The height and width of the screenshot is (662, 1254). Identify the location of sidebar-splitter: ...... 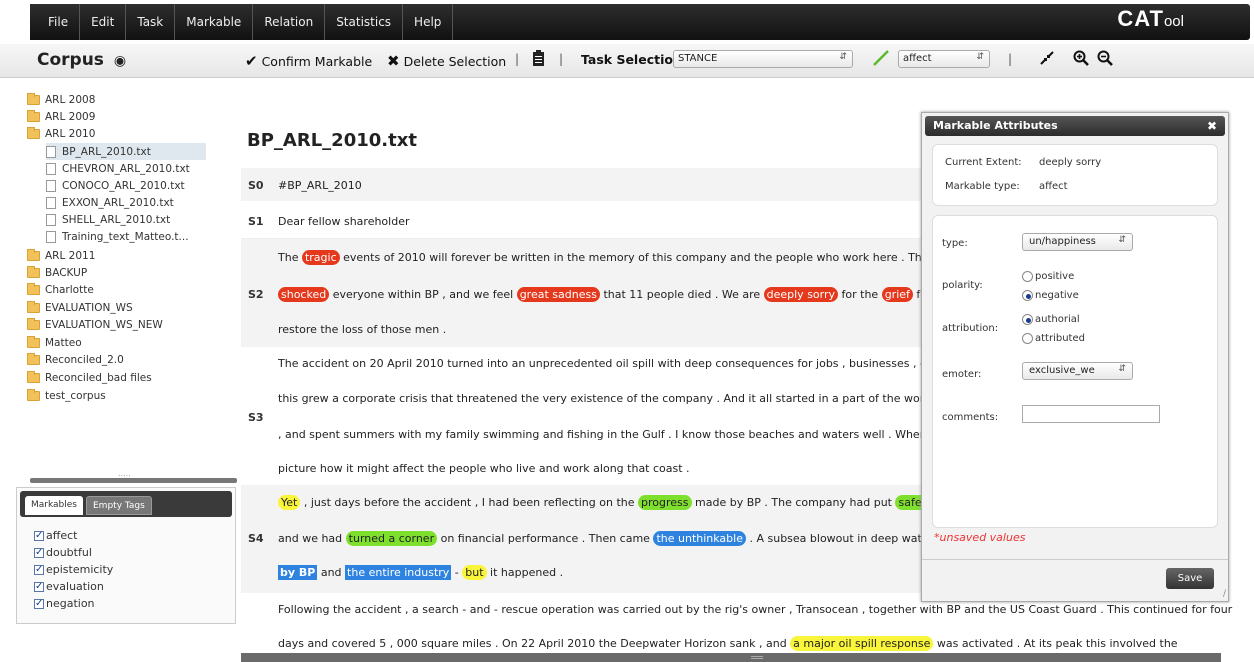
(133, 476).